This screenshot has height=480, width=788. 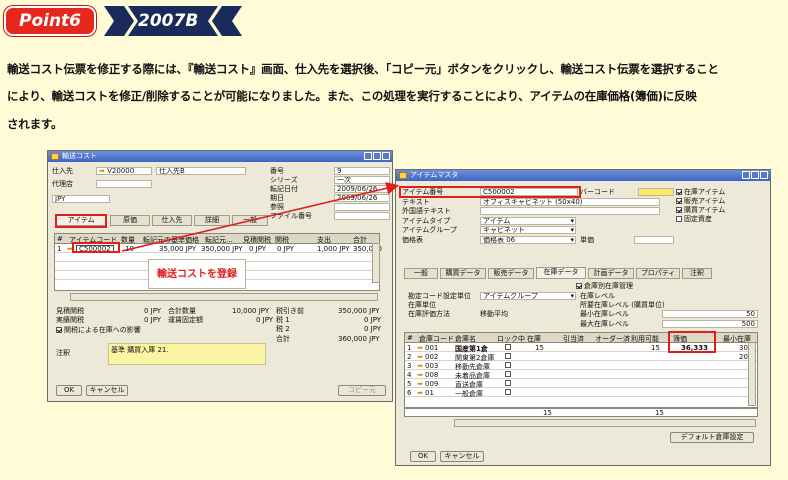 What do you see at coordinates (260, 216) in the screenshot?
I see `connector-arrow-icon` at bounding box center [260, 216].